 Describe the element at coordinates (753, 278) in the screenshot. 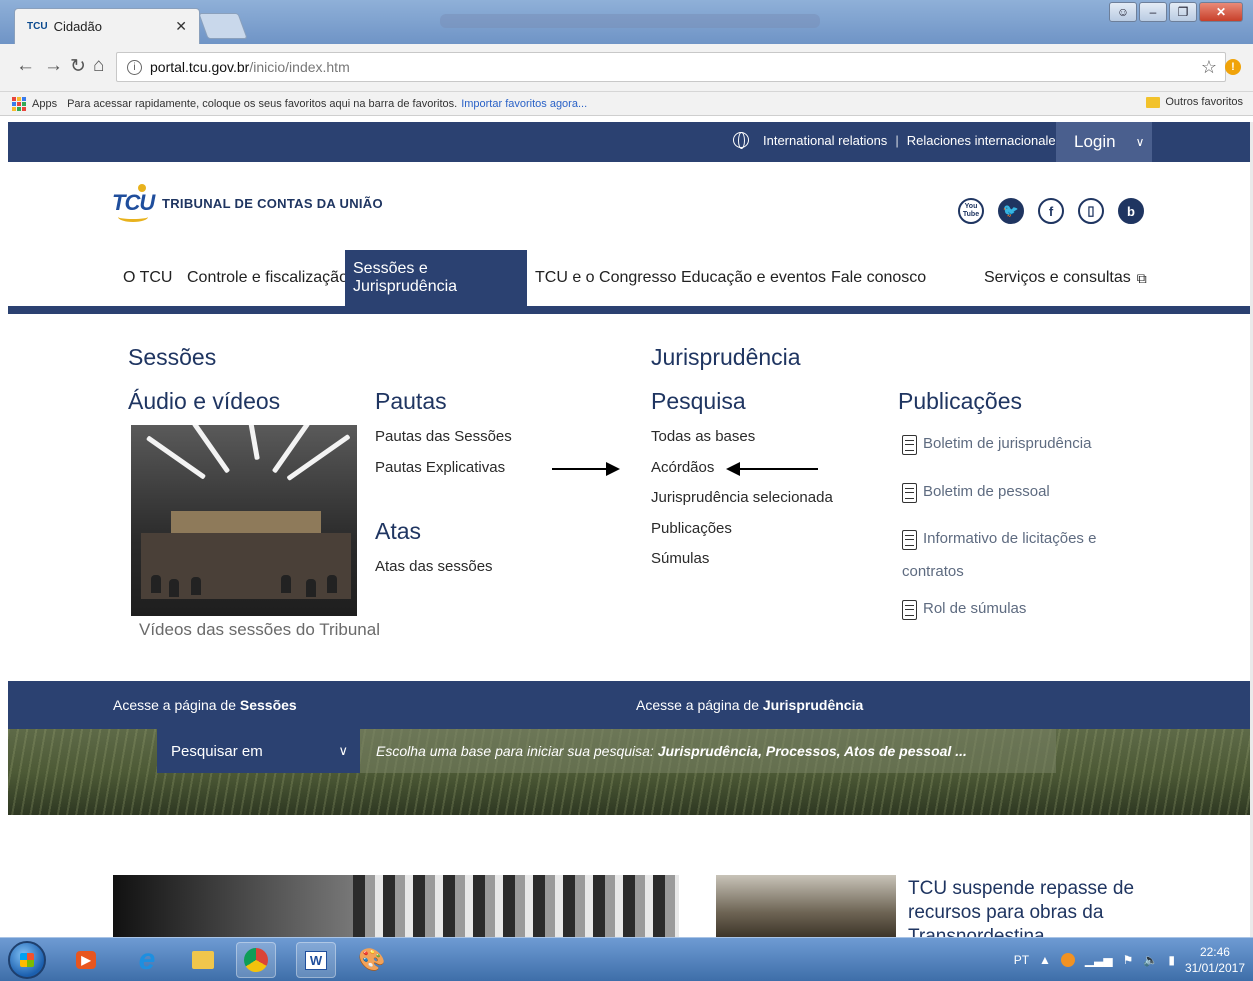

I see `nav-educacao-eventos: Educação e eventos` at that location.